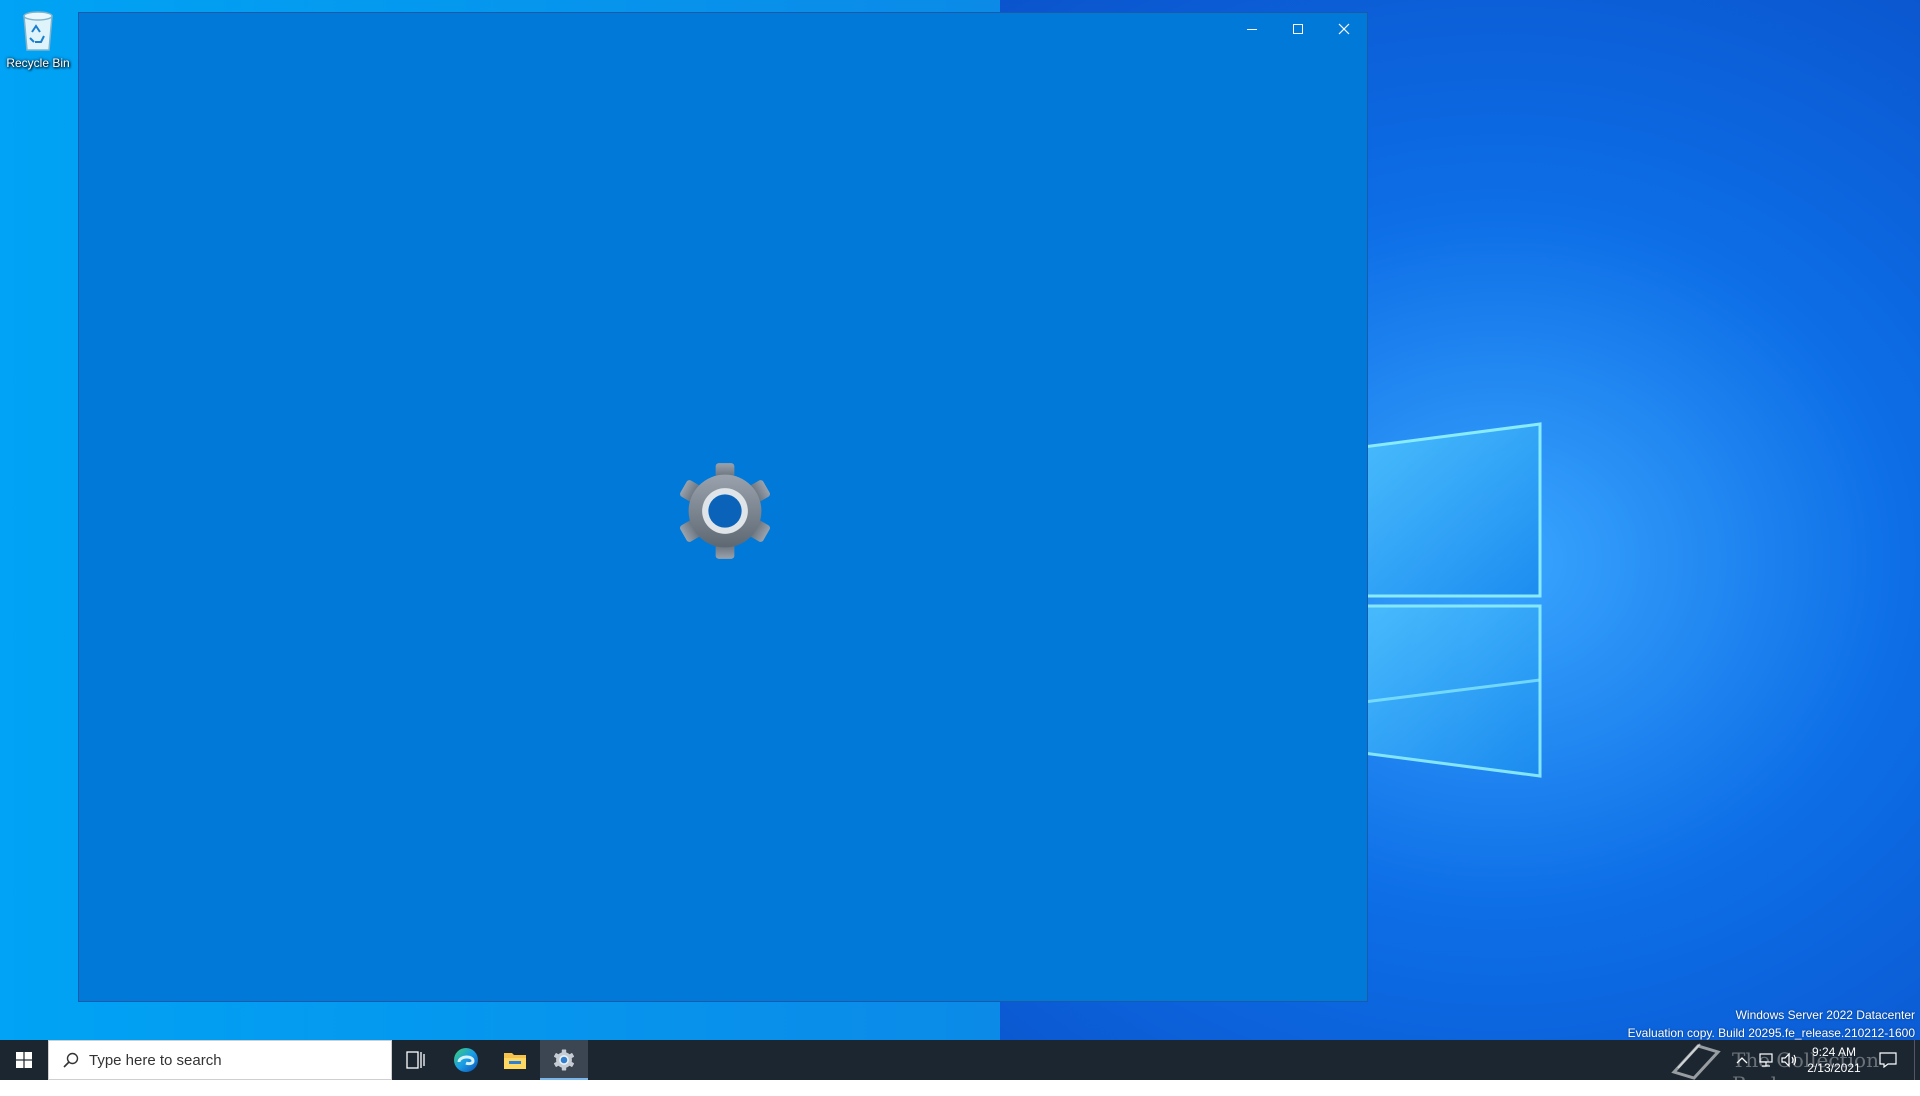 This screenshot has width=1920, height=1096. What do you see at coordinates (1825, 1015) in the screenshot?
I see `edition-text: Windows Server 2022 Datacenter` at bounding box center [1825, 1015].